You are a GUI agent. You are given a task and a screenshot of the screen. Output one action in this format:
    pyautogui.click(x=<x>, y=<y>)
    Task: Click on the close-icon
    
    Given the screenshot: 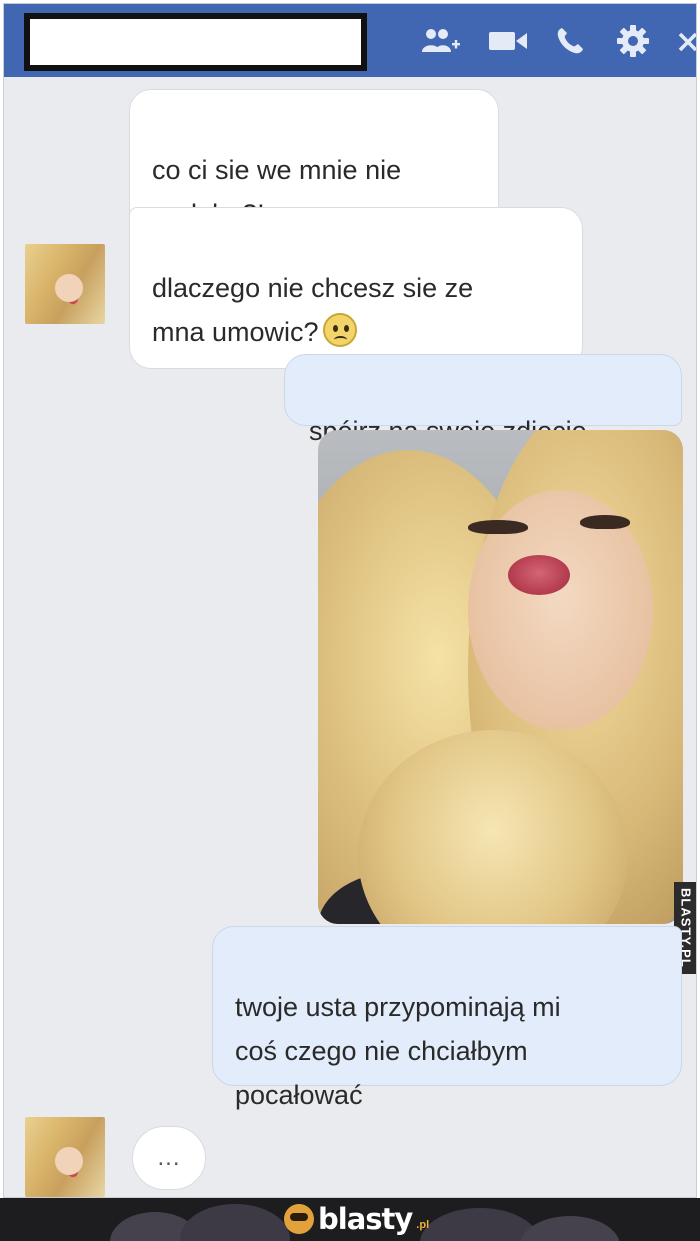 What is the action you would take?
    pyautogui.click(x=686, y=41)
    